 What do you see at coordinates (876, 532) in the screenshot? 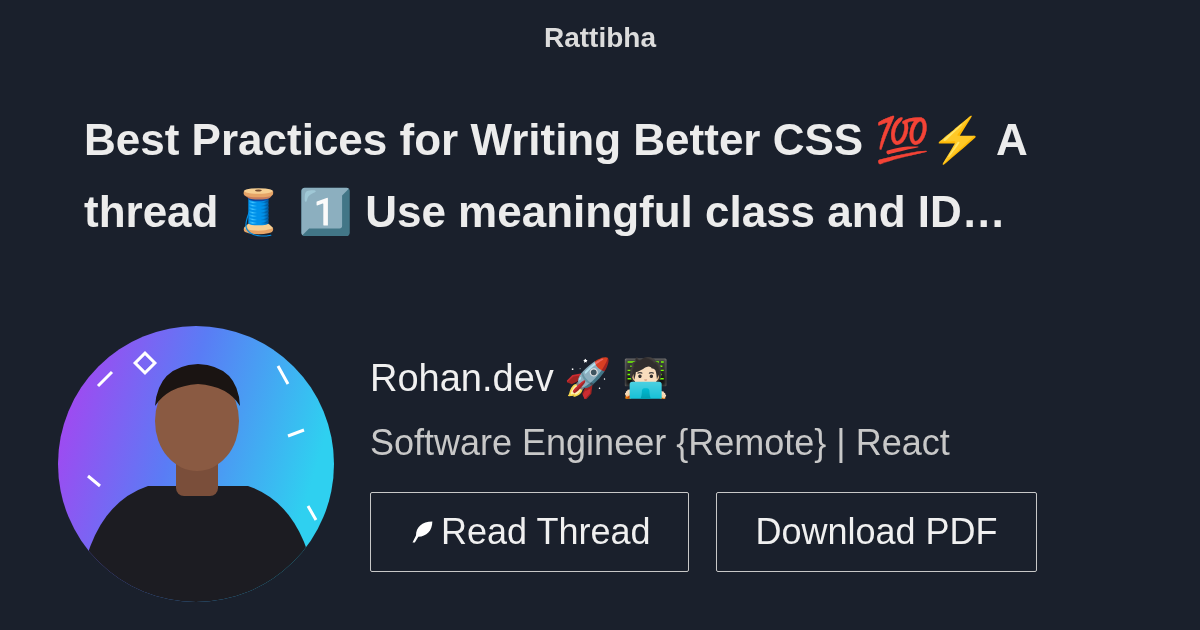
I see `download-button: Download PDF` at bounding box center [876, 532].